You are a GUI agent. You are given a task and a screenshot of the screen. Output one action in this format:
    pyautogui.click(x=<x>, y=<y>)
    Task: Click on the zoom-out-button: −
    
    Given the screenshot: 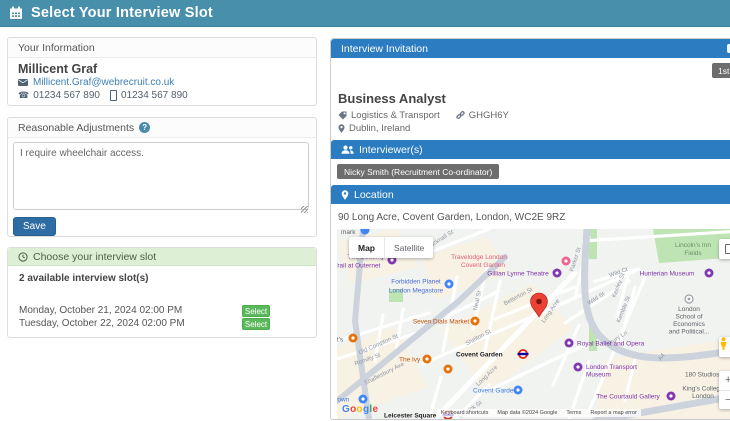 What is the action you would take?
    pyautogui.click(x=724, y=400)
    